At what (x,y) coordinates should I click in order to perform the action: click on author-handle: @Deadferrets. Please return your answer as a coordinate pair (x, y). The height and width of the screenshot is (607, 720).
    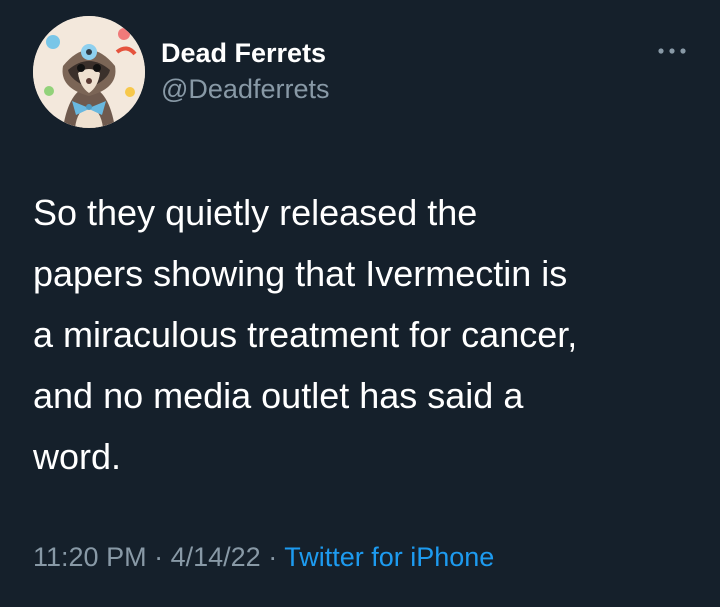
    Looking at the image, I should click on (245, 89).